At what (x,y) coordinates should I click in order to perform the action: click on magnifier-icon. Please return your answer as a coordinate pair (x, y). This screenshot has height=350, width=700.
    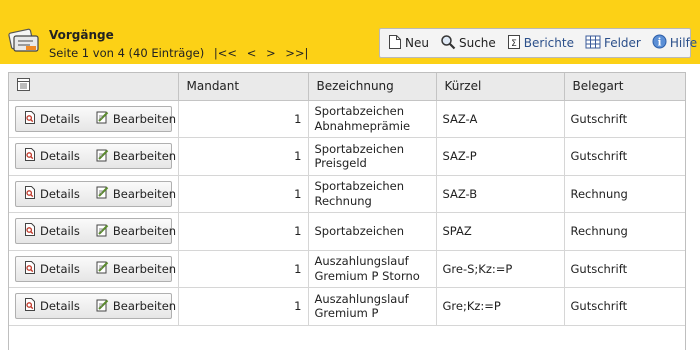
    Looking at the image, I should click on (449, 43).